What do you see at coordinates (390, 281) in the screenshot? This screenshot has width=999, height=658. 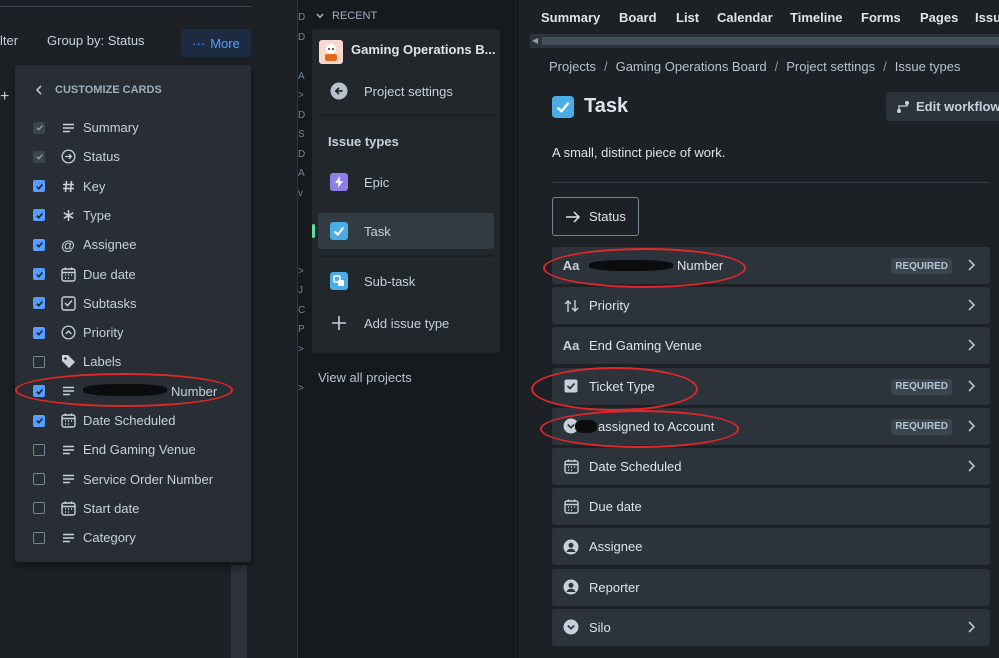 I see `issue-type-label: Sub-task` at bounding box center [390, 281].